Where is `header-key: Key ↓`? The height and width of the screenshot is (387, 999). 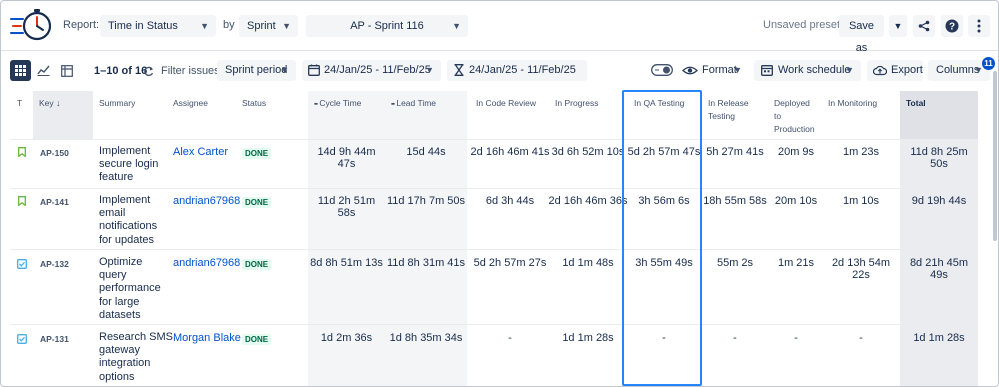 header-key: Key ↓ is located at coordinates (63, 115).